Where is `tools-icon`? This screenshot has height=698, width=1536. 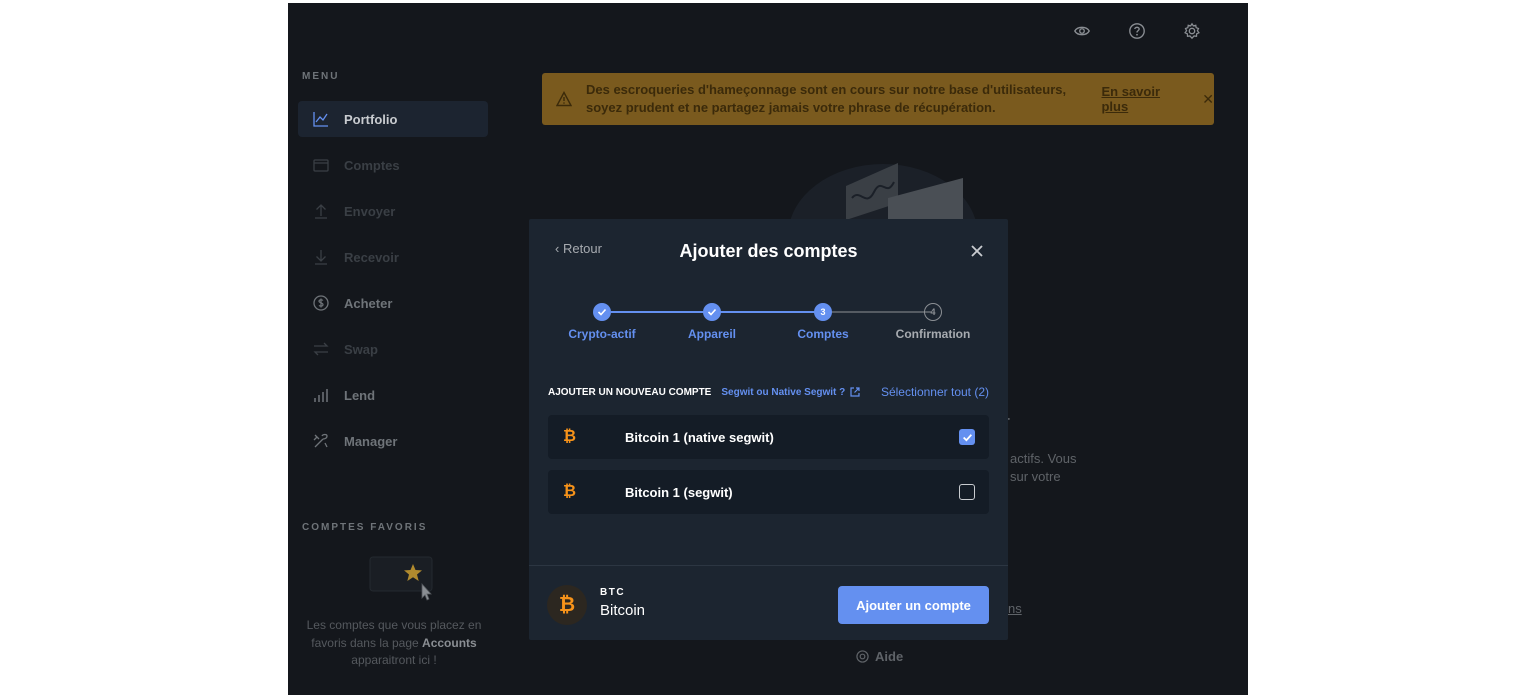 tools-icon is located at coordinates (321, 441).